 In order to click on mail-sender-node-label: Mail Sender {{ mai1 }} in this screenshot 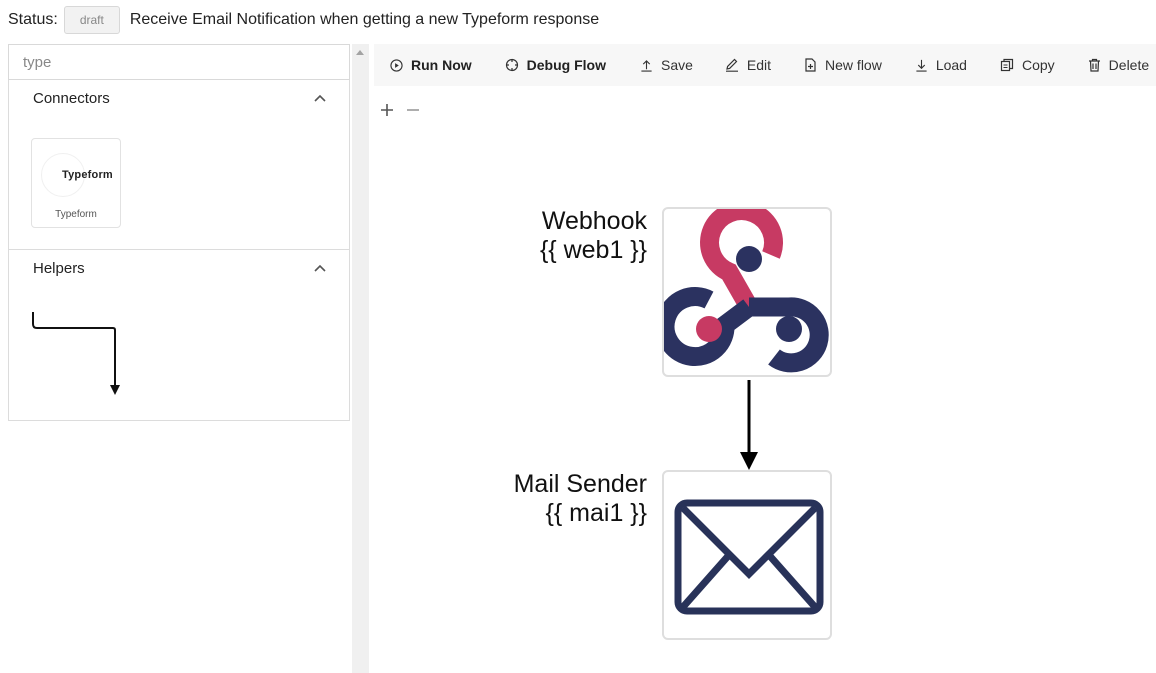, I will do `click(497, 499)`.